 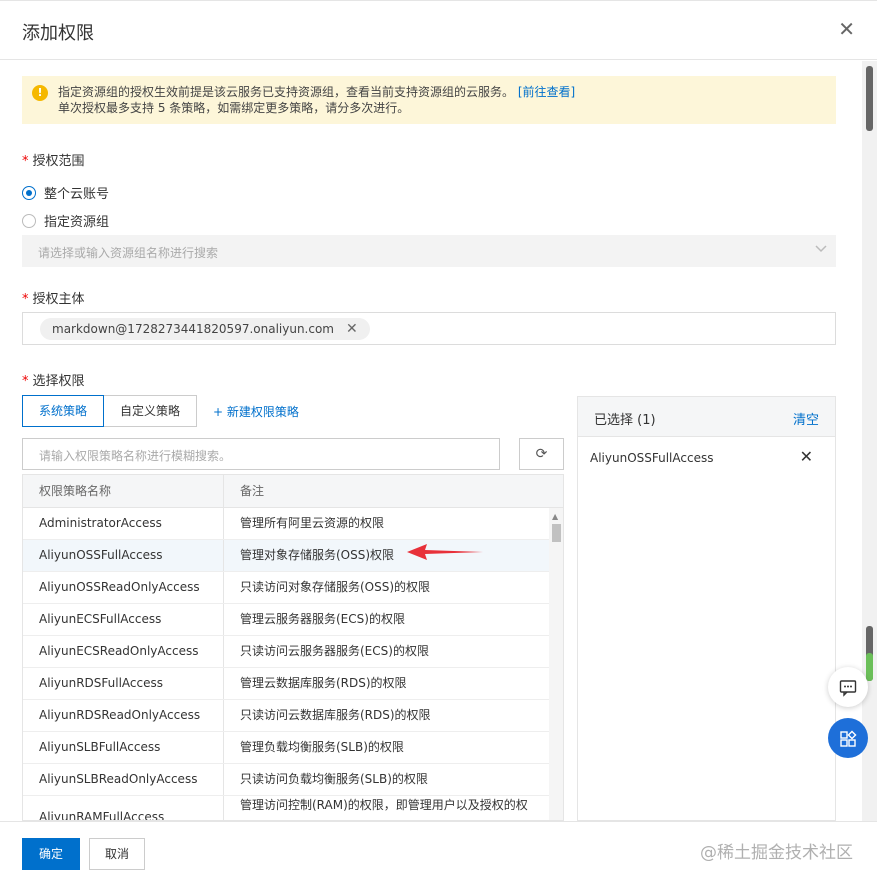 What do you see at coordinates (869, 98) in the screenshot?
I see `page-scroll-thumb` at bounding box center [869, 98].